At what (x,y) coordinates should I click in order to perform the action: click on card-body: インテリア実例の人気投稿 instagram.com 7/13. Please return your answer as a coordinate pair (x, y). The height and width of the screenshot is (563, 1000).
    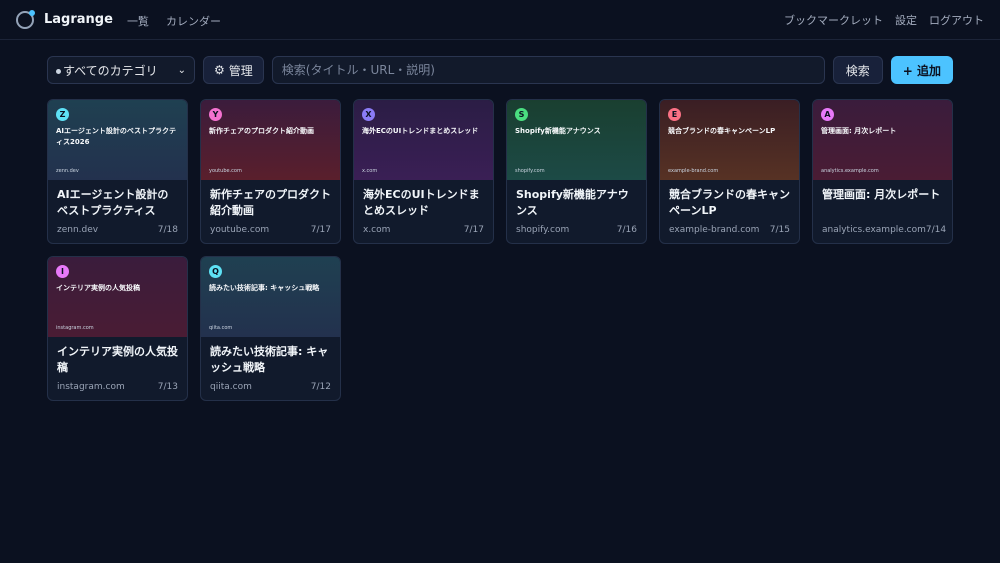
    Looking at the image, I should click on (117, 368).